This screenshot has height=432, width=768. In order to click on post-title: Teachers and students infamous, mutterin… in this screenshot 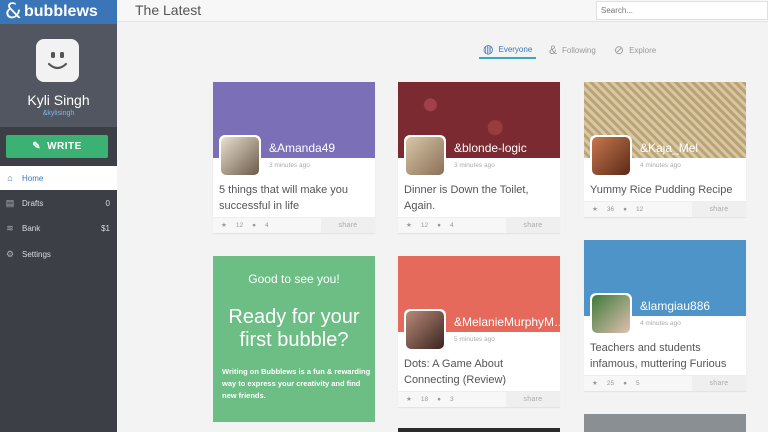, I will do `click(666, 356)`.